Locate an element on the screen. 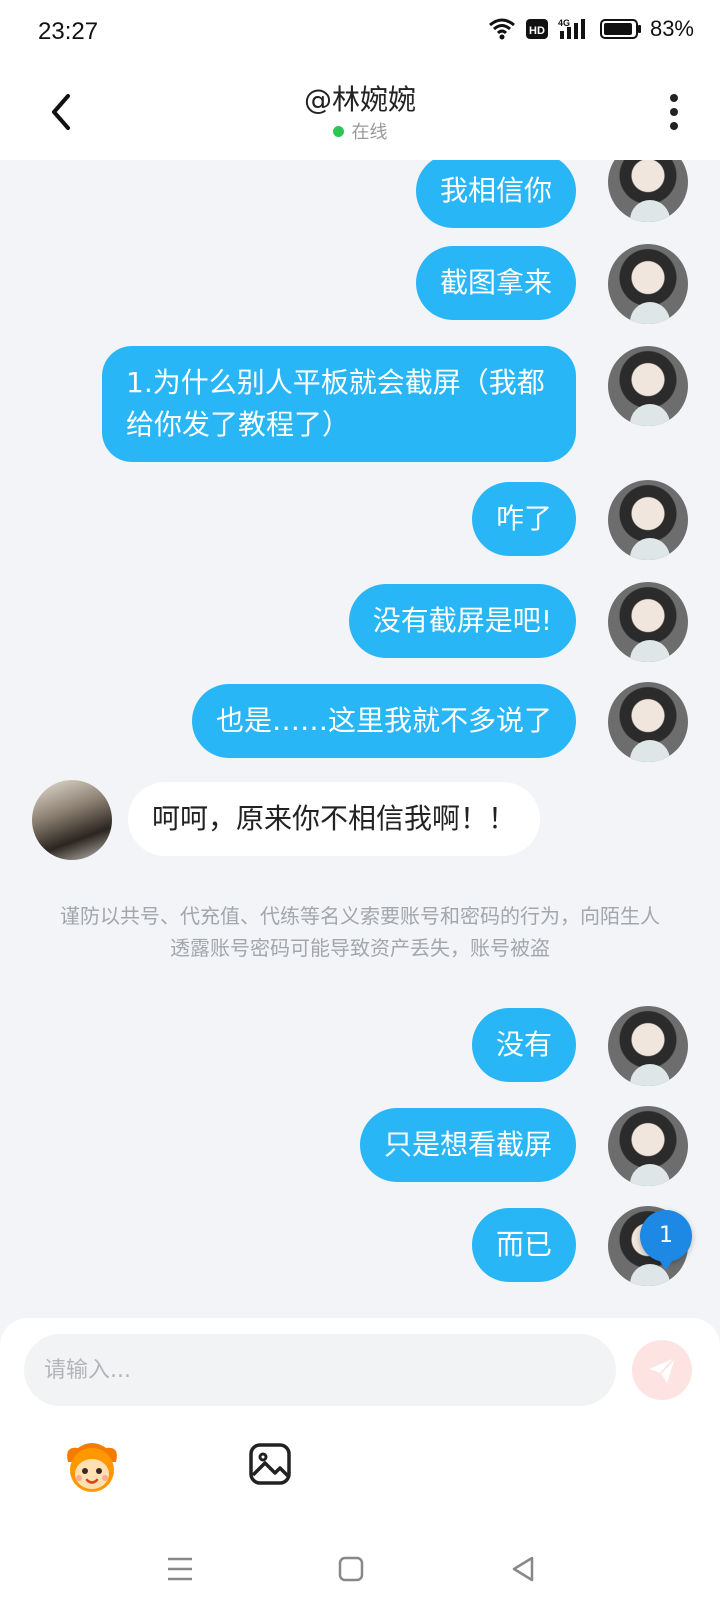 This screenshot has width=720, height=1612. online-status: 在线 is located at coordinates (360, 131).